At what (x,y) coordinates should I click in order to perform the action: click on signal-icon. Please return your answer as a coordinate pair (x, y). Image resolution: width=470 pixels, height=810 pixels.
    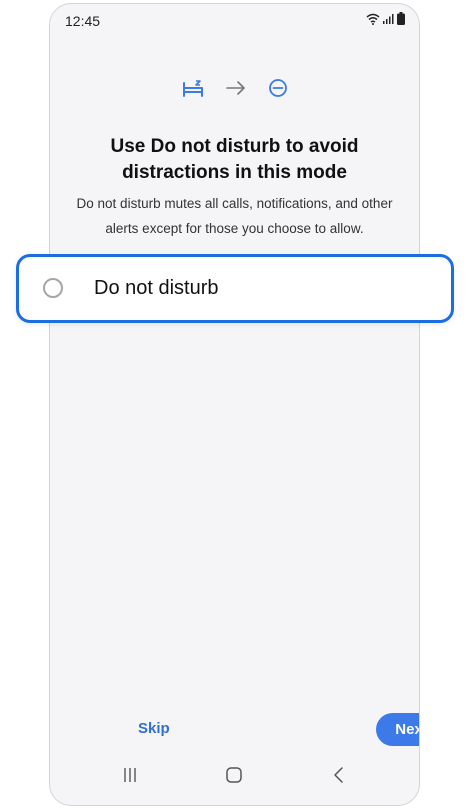
    Looking at the image, I should click on (388, 19).